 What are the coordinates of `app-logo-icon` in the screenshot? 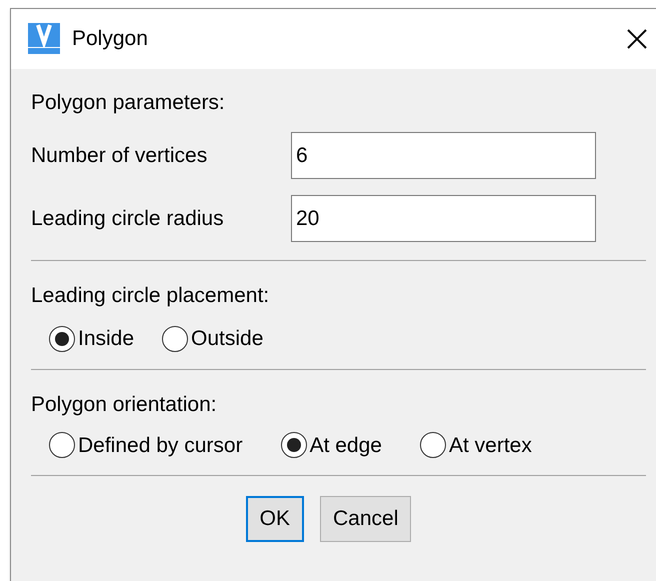 It's located at (44, 39).